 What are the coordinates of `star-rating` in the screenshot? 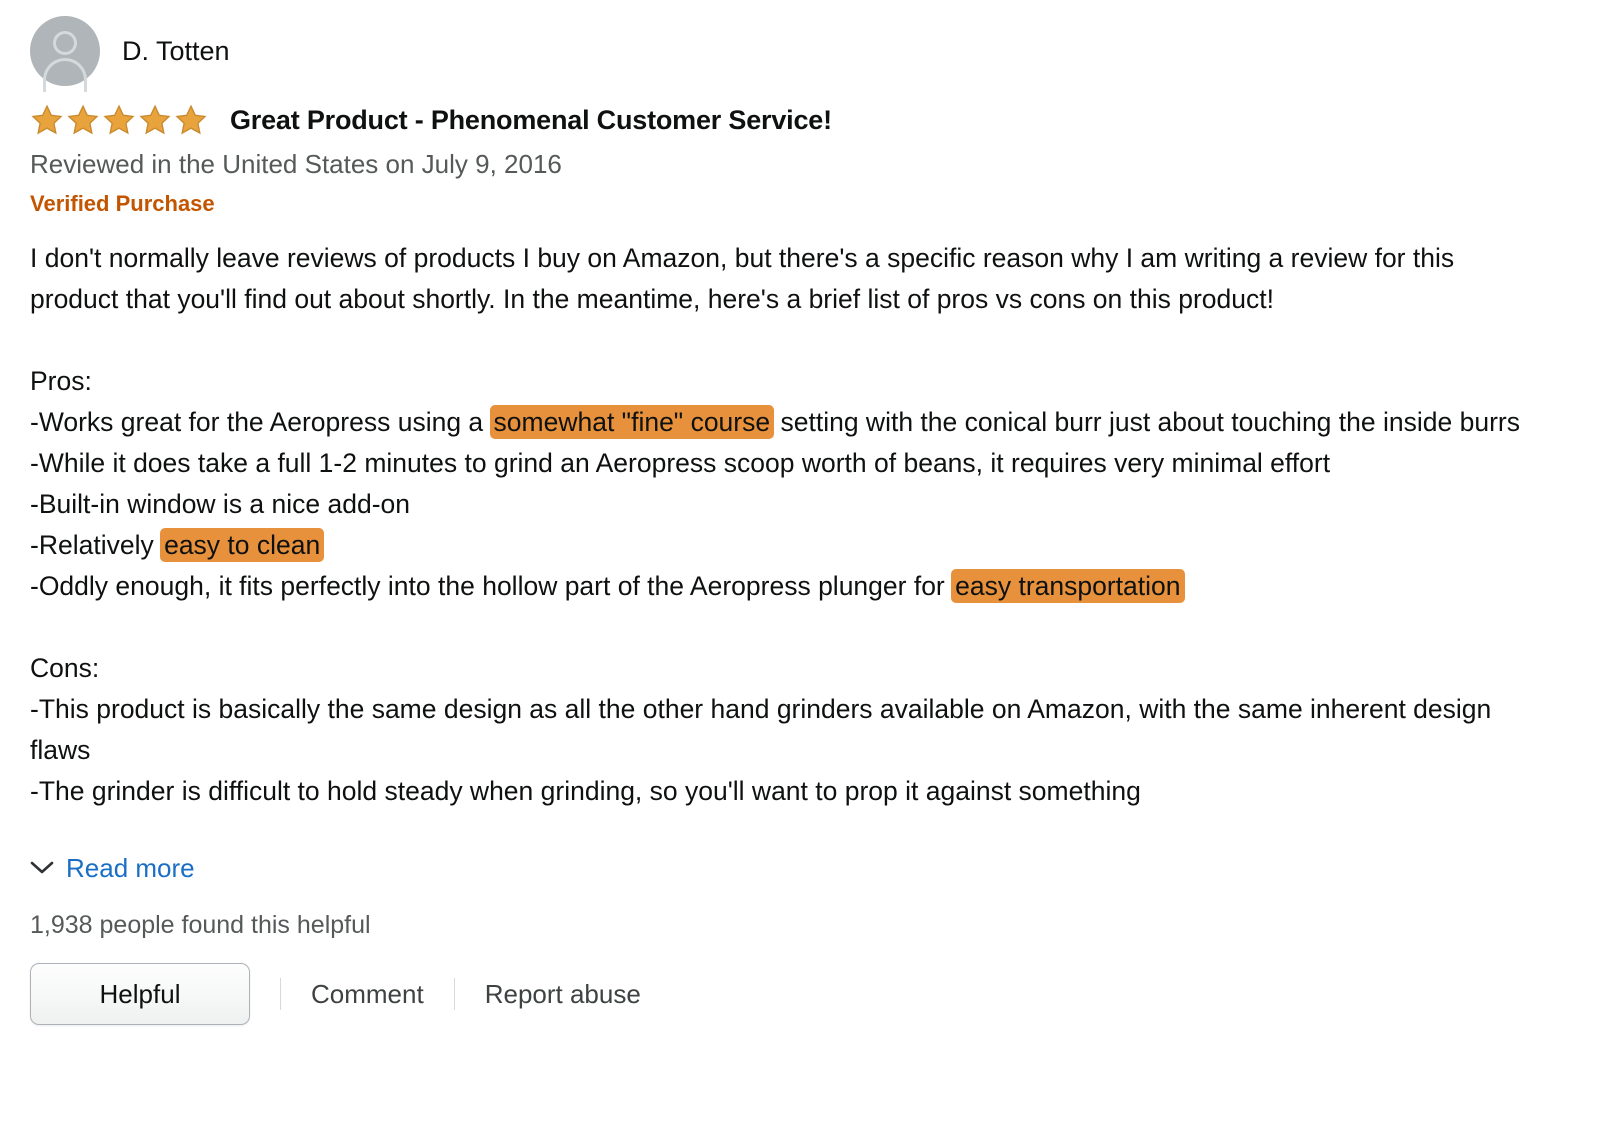 It's located at (119, 120).